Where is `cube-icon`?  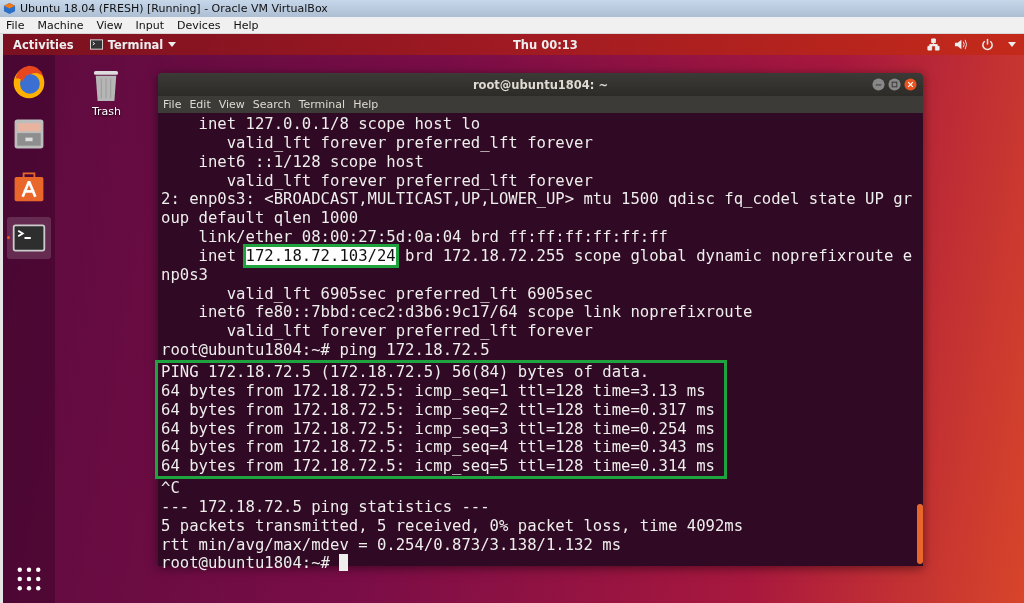 cube-icon is located at coordinates (9, 8).